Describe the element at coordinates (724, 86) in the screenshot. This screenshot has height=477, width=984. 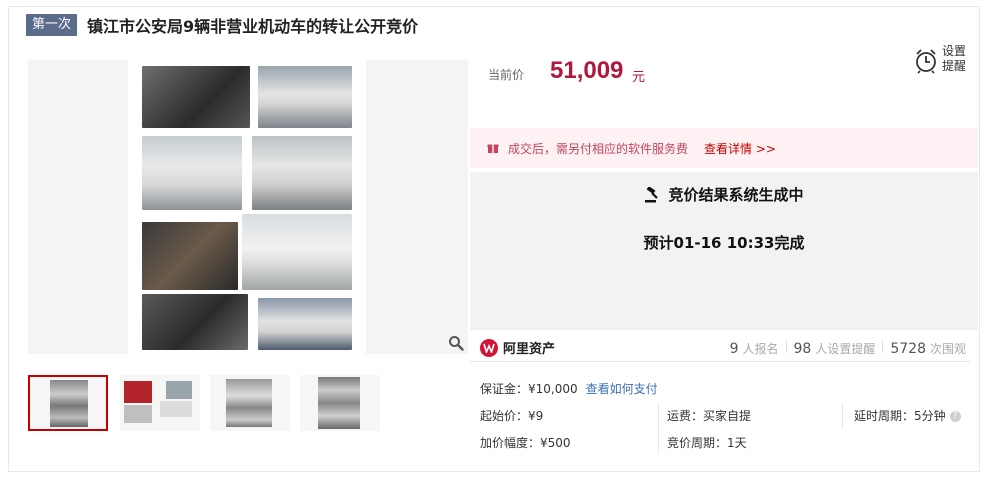
I see `price-area: 当前价 51,009 元 设置 提醒` at that location.